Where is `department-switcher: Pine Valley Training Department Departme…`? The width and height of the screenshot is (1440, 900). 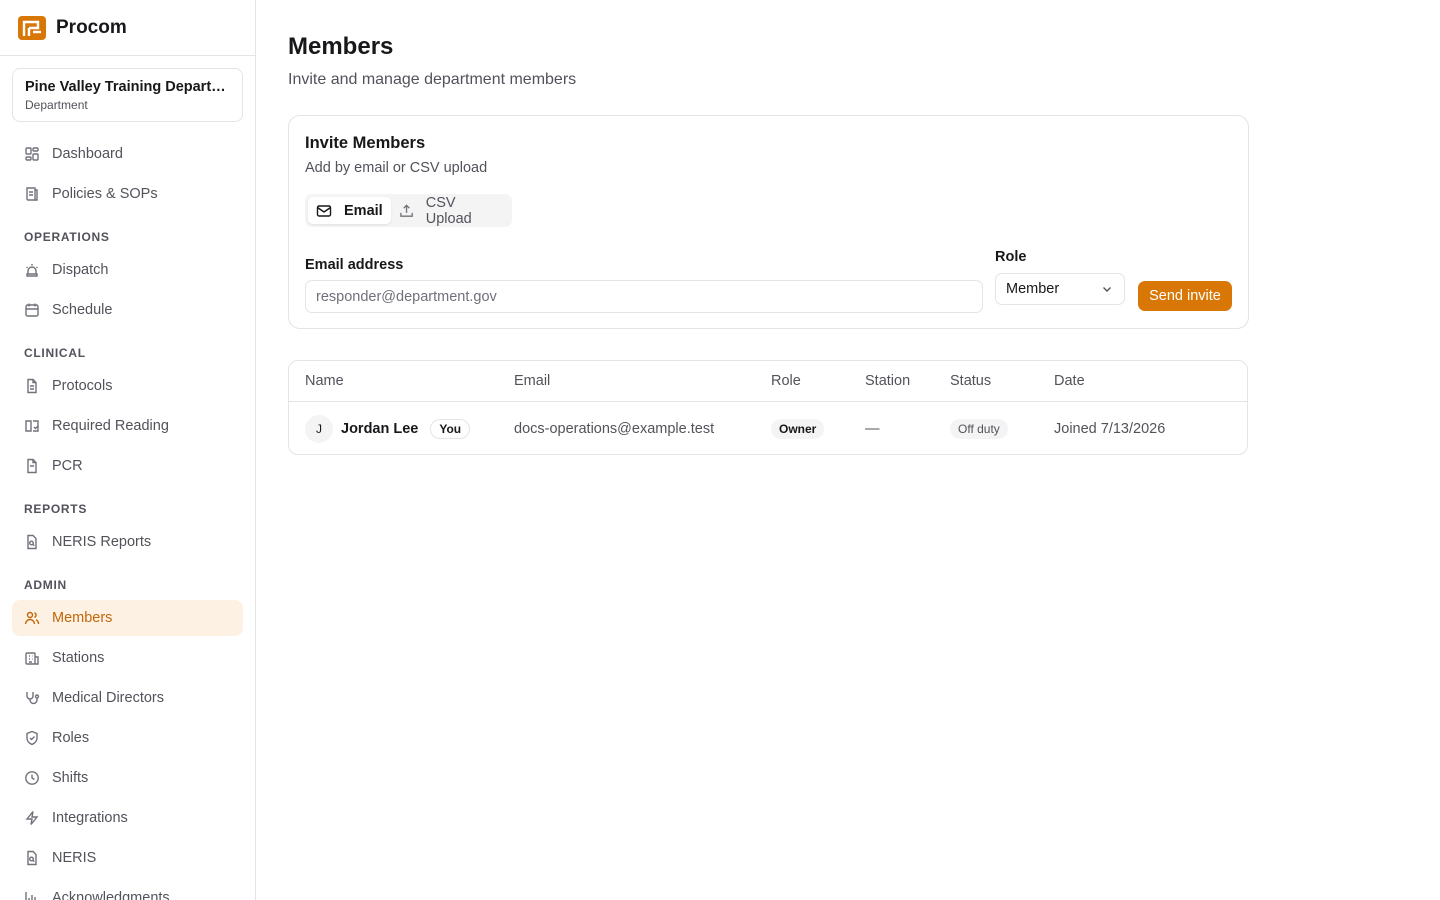
department-switcher: Pine Valley Training Department Departme… is located at coordinates (127, 95).